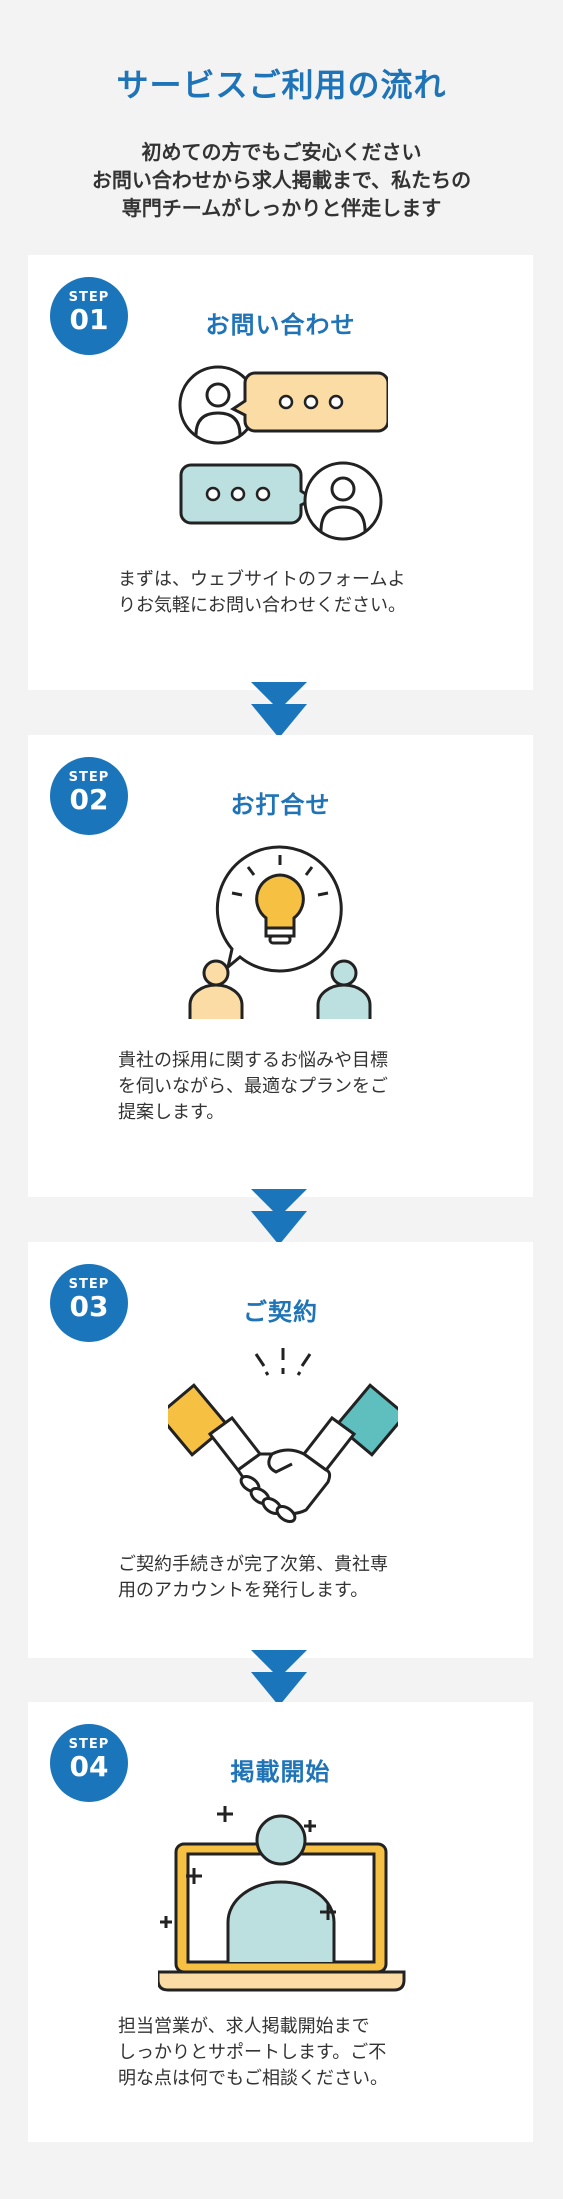 This screenshot has height=2199, width=563. What do you see at coordinates (280, 1312) in the screenshot?
I see `step-title: ご契約` at bounding box center [280, 1312].